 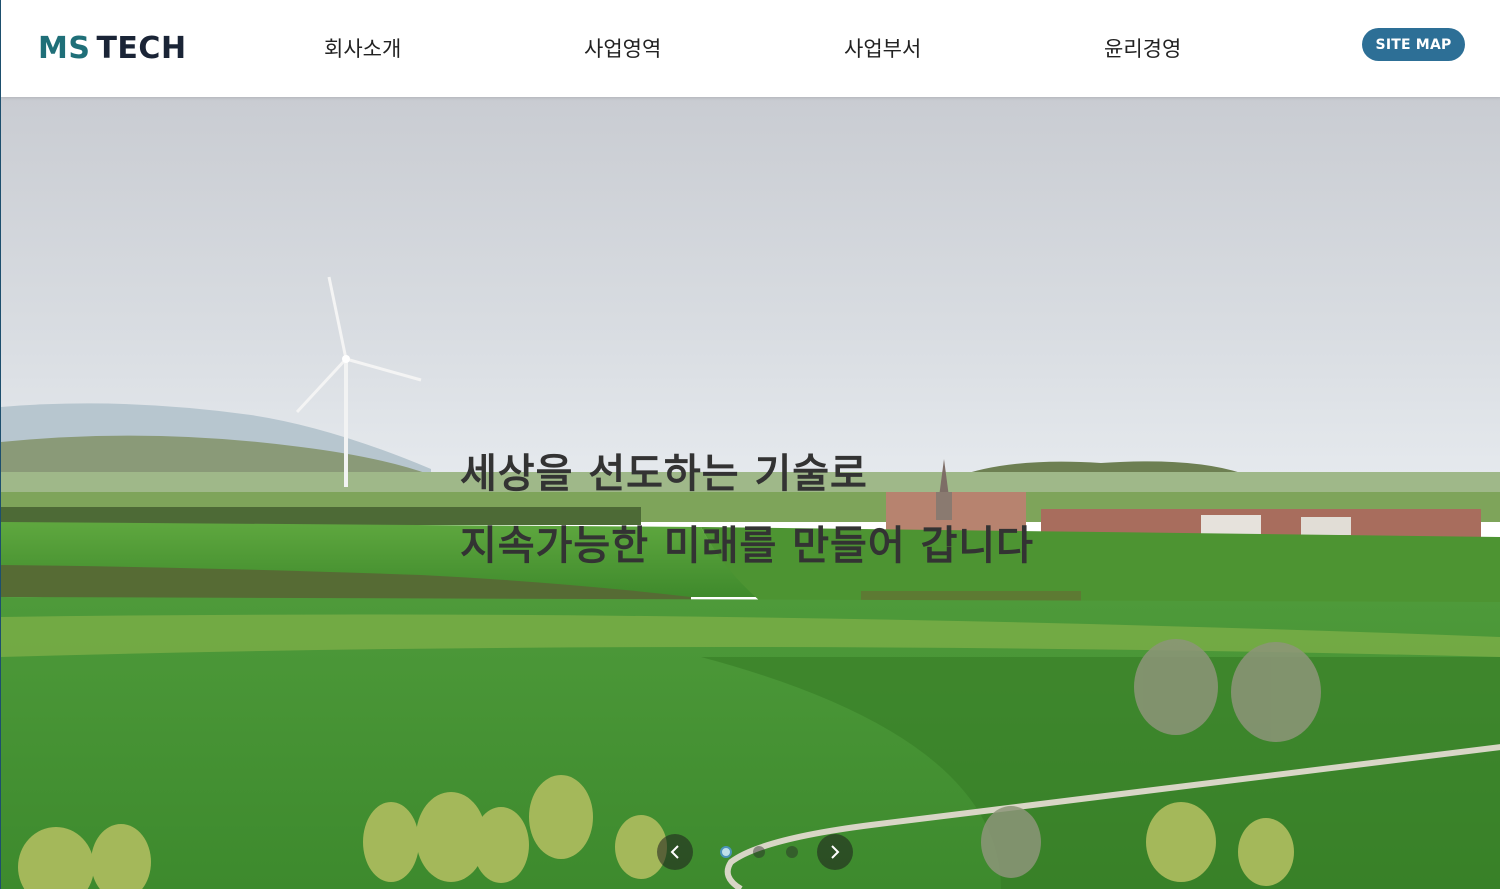 I want to click on nav-item-business-area: 사업영역, so click(x=622, y=48).